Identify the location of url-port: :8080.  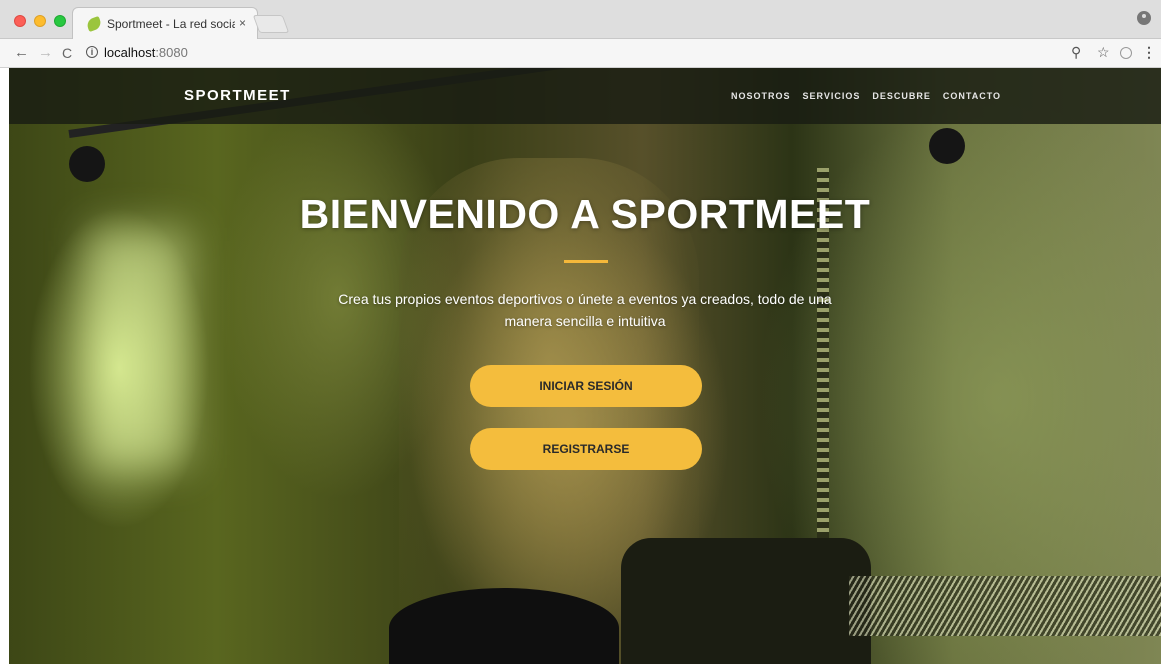
(171, 52).